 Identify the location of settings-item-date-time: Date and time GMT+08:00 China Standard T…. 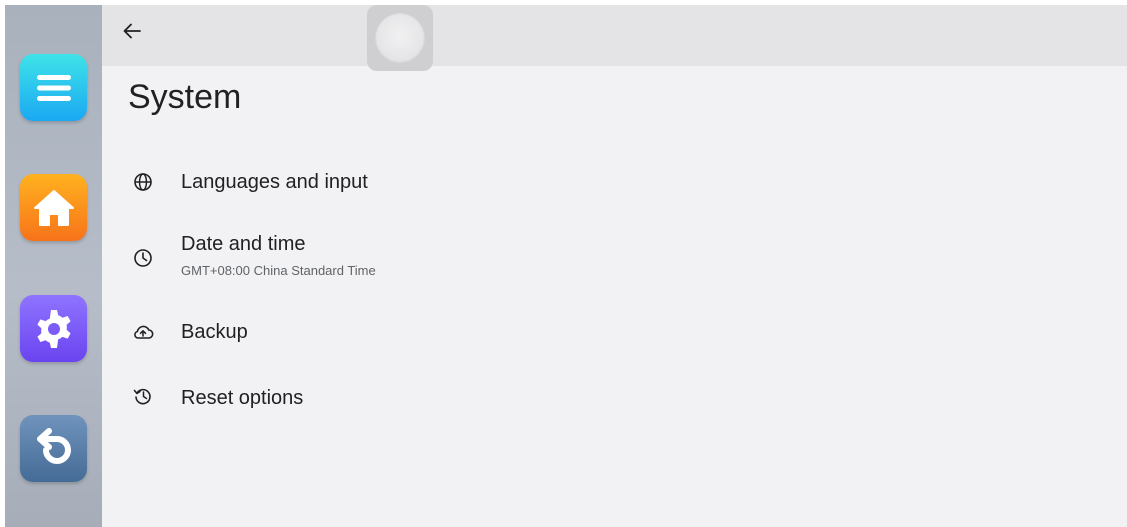
(614, 259).